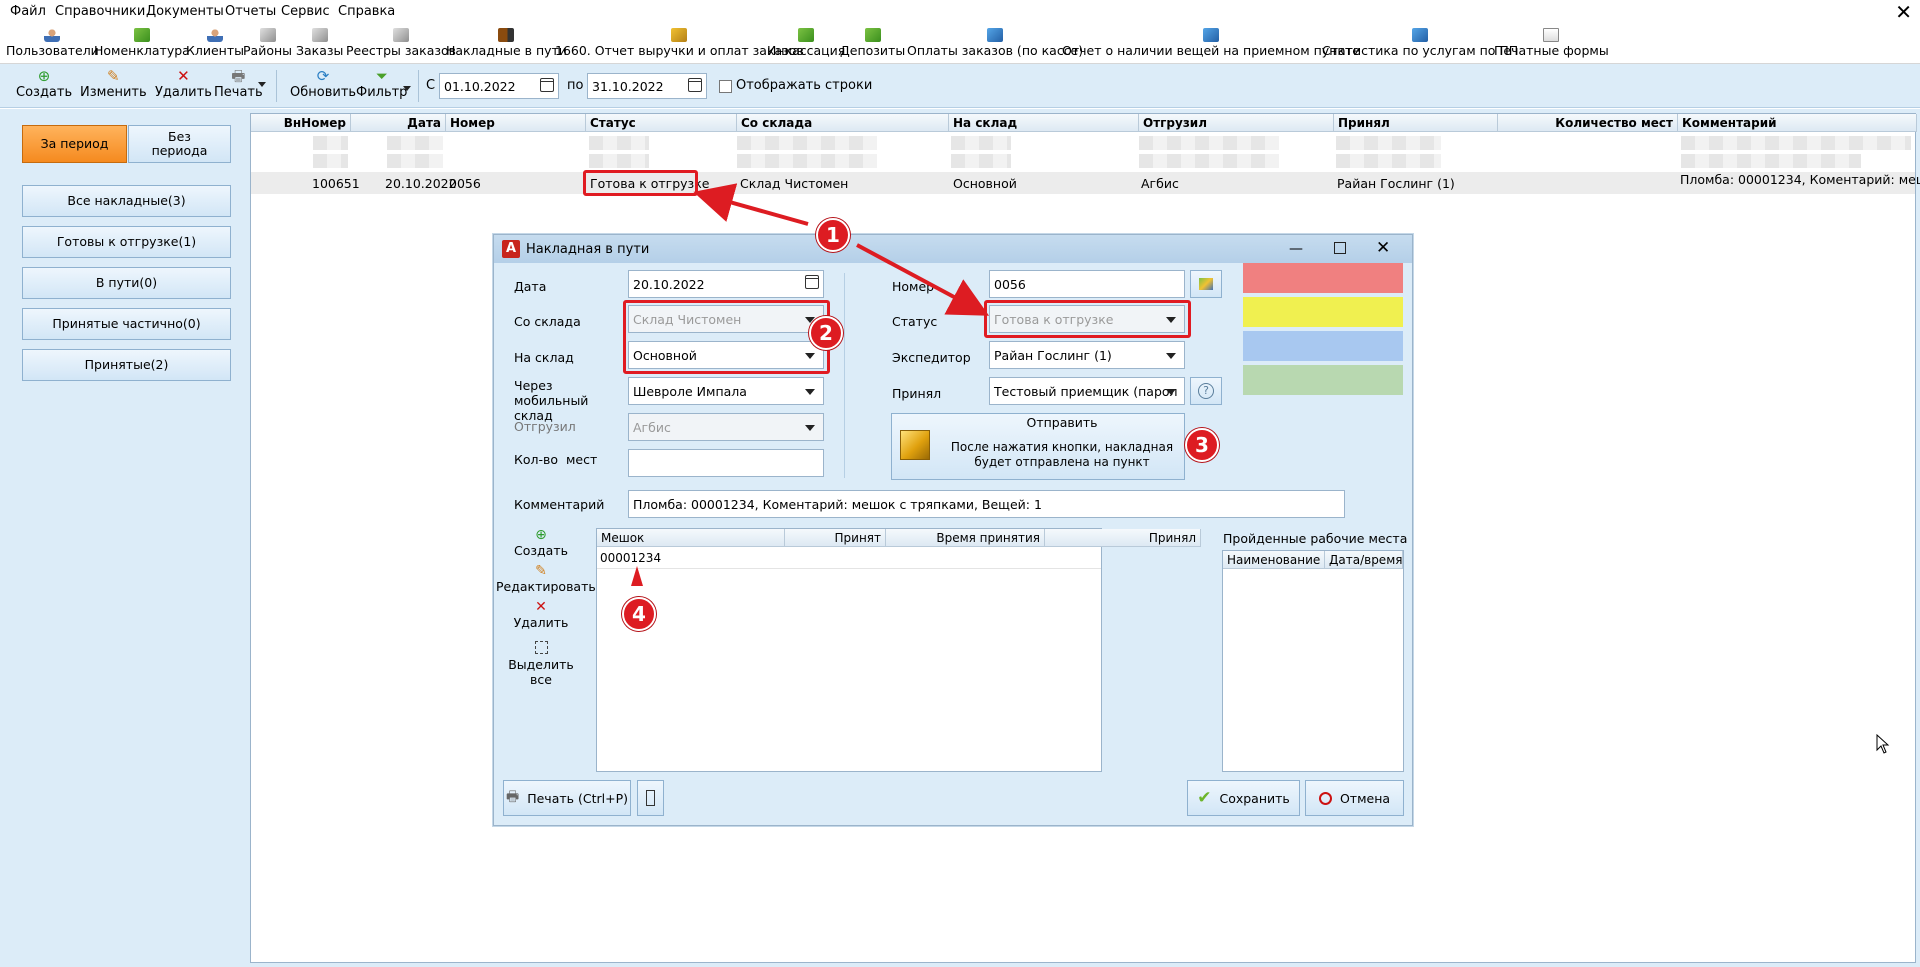  What do you see at coordinates (1202, 445) in the screenshot?
I see `callout-3: 3` at bounding box center [1202, 445].